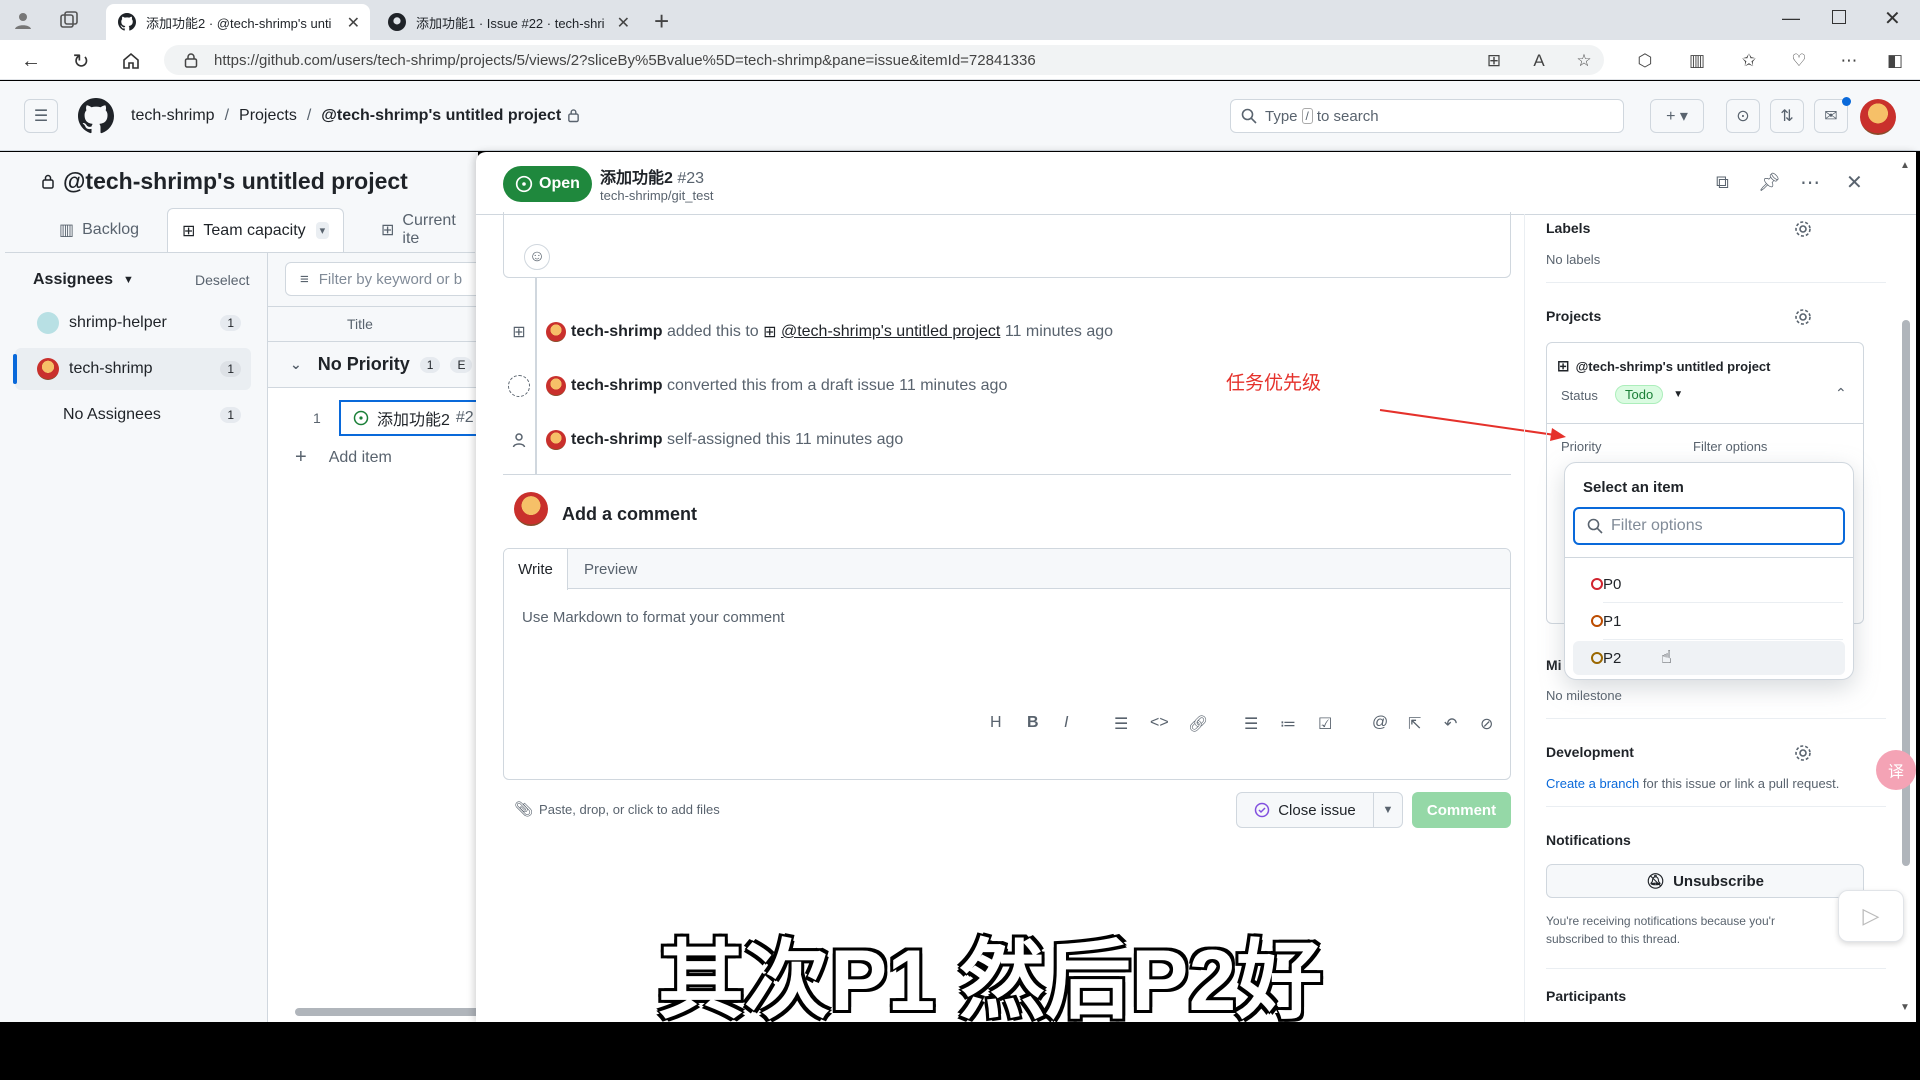 Image resolution: width=1920 pixels, height=1080 pixels. I want to click on favorites-icon: ✩, so click(1749, 61).